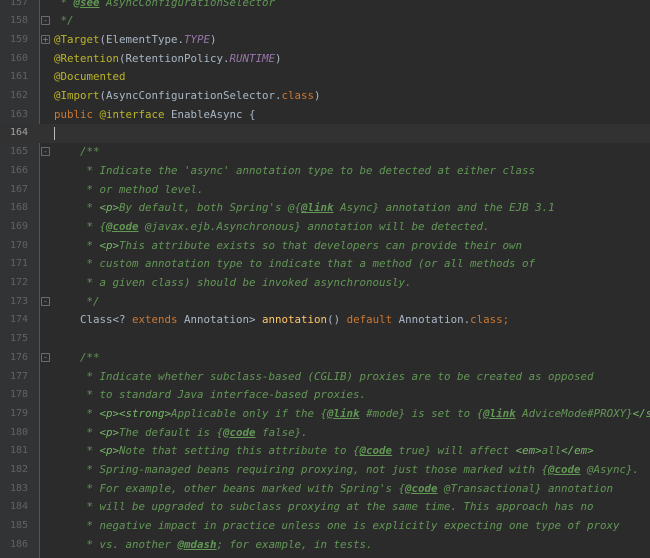 The width and height of the screenshot is (650, 558). Describe the element at coordinates (454, 451) in the screenshot. I see `code-token: true} will affect` at that location.